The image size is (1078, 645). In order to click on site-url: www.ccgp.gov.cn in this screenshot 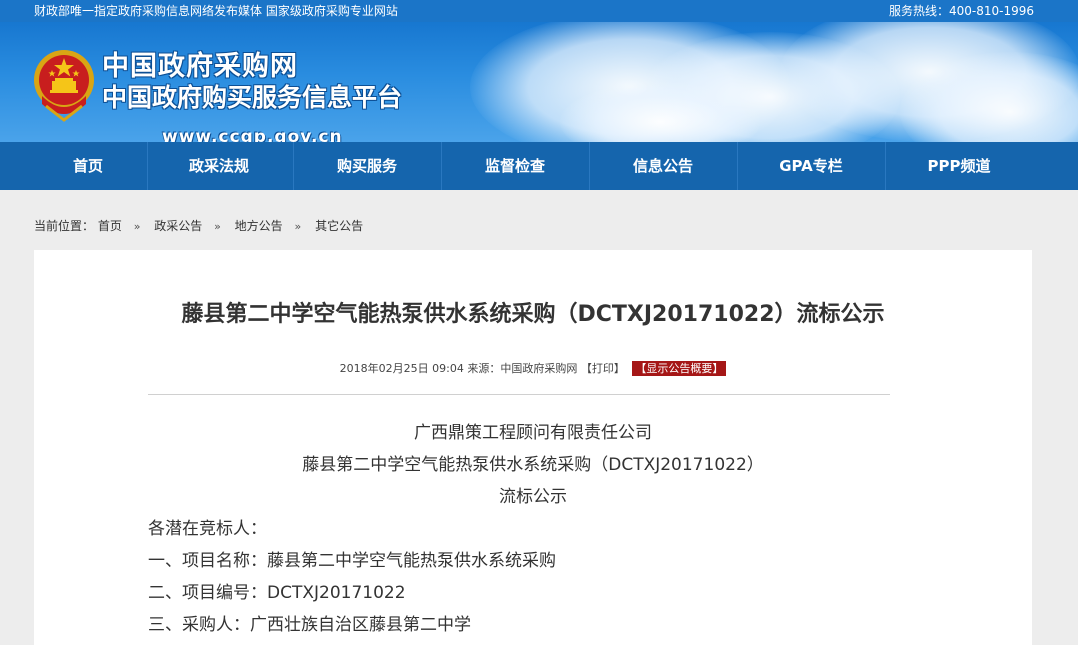, I will do `click(252, 135)`.